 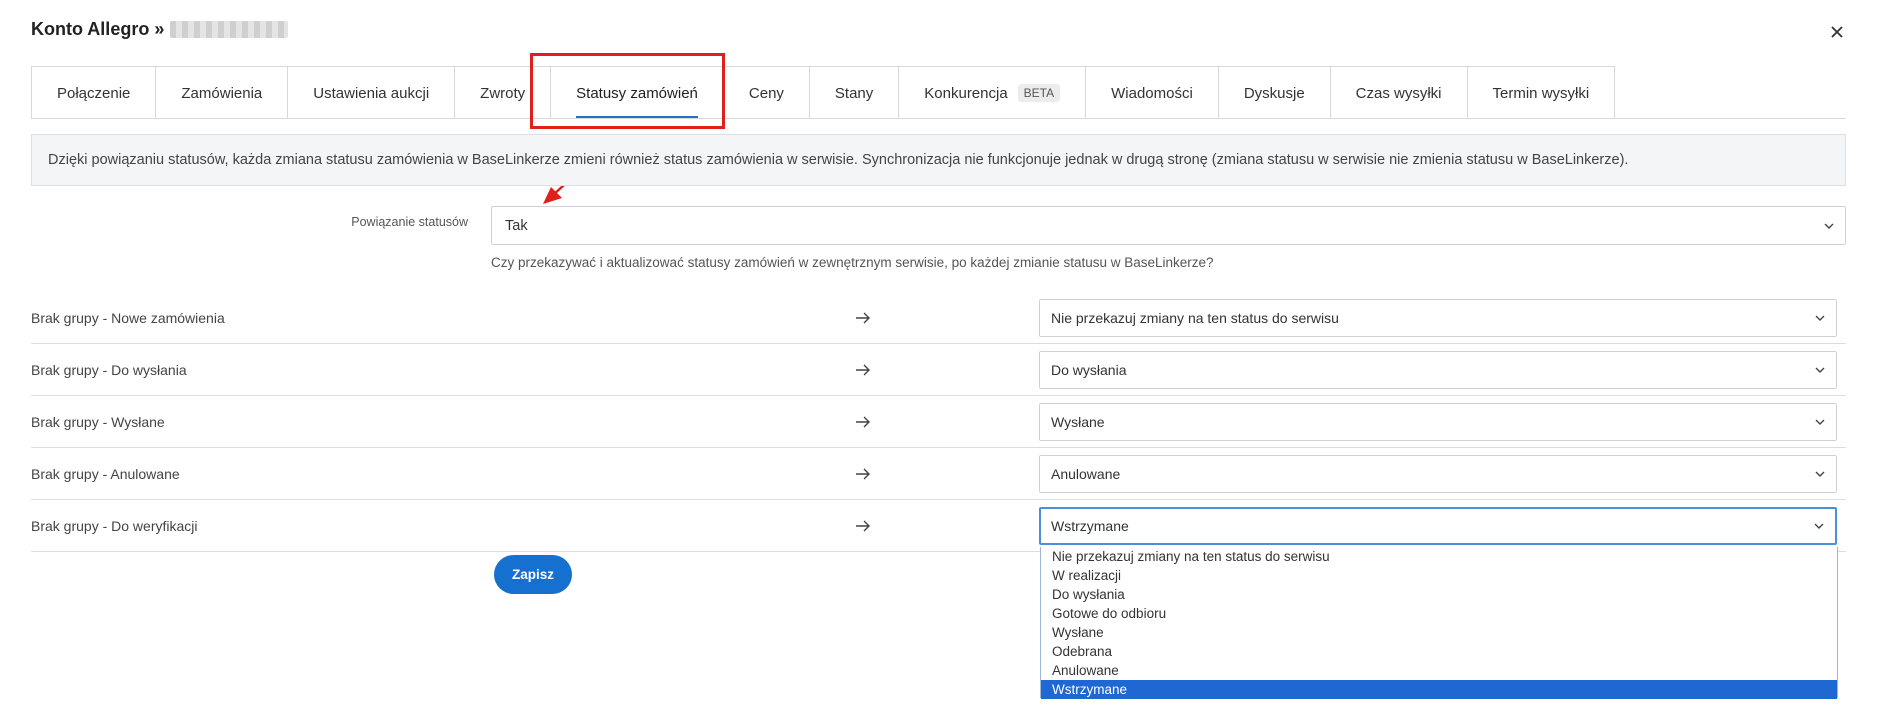 I want to click on tab-czas-wysyłki: Czas wysyłki, so click(x=1399, y=93).